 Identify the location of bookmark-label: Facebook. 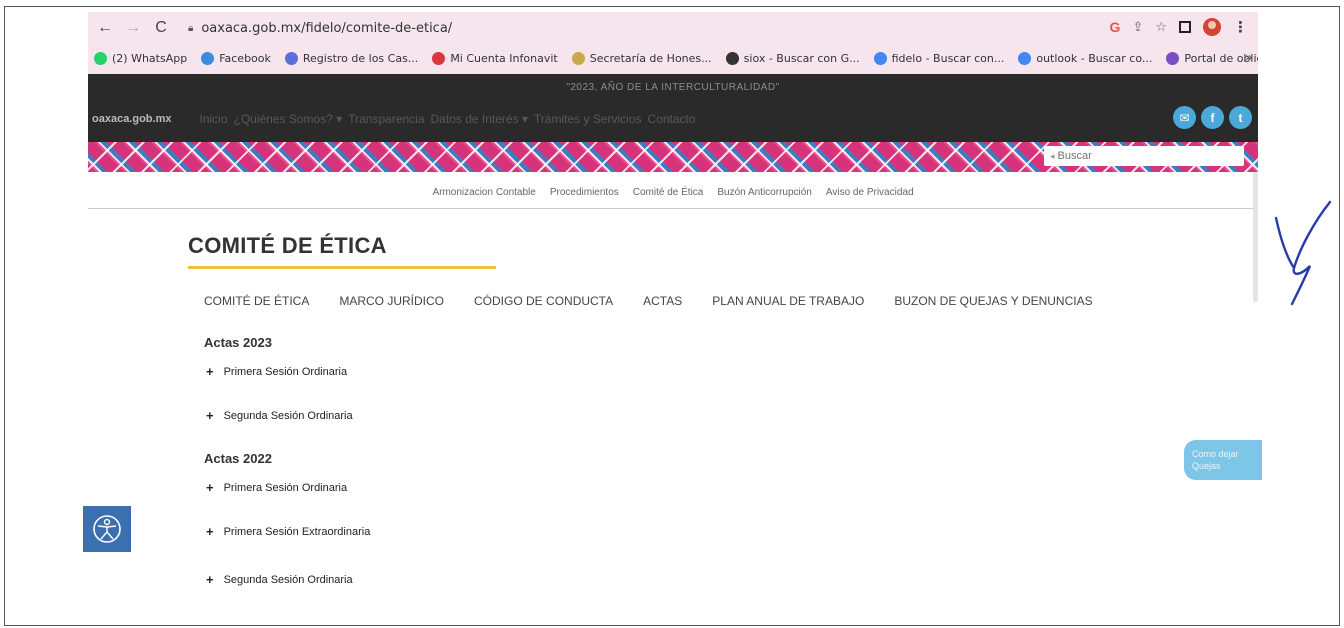
(245, 58).